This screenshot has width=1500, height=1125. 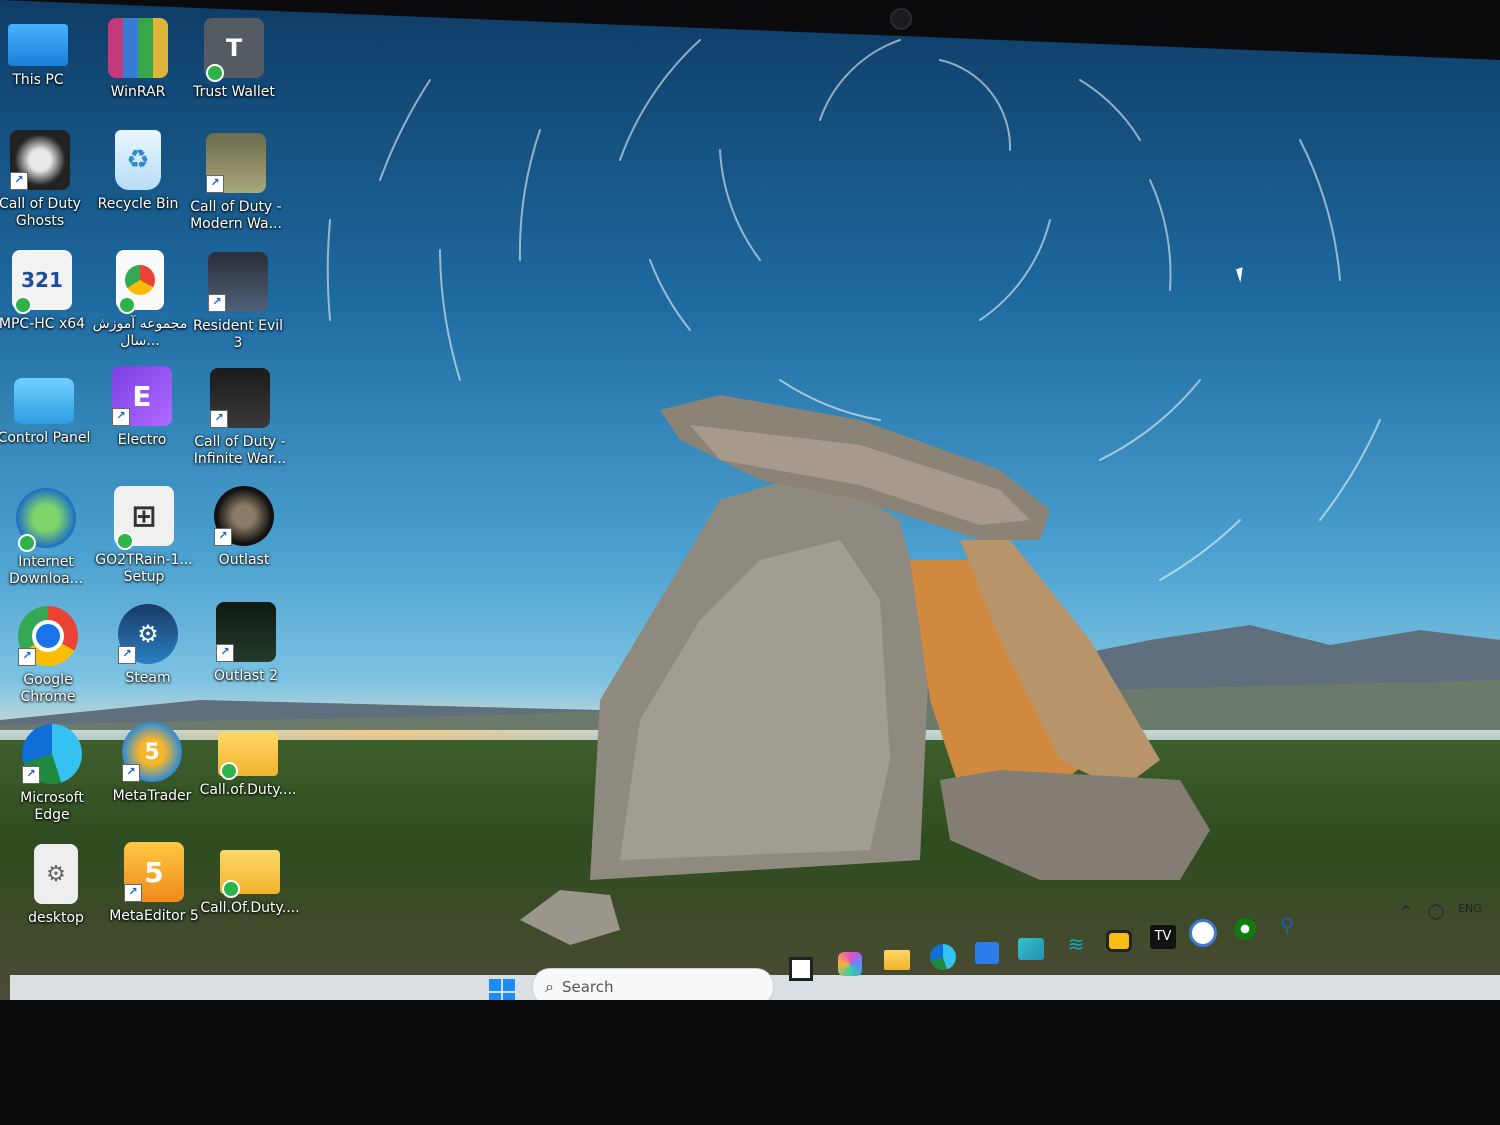 I want to click on recycle-bin-icon: ♻, so click(x=138, y=160).